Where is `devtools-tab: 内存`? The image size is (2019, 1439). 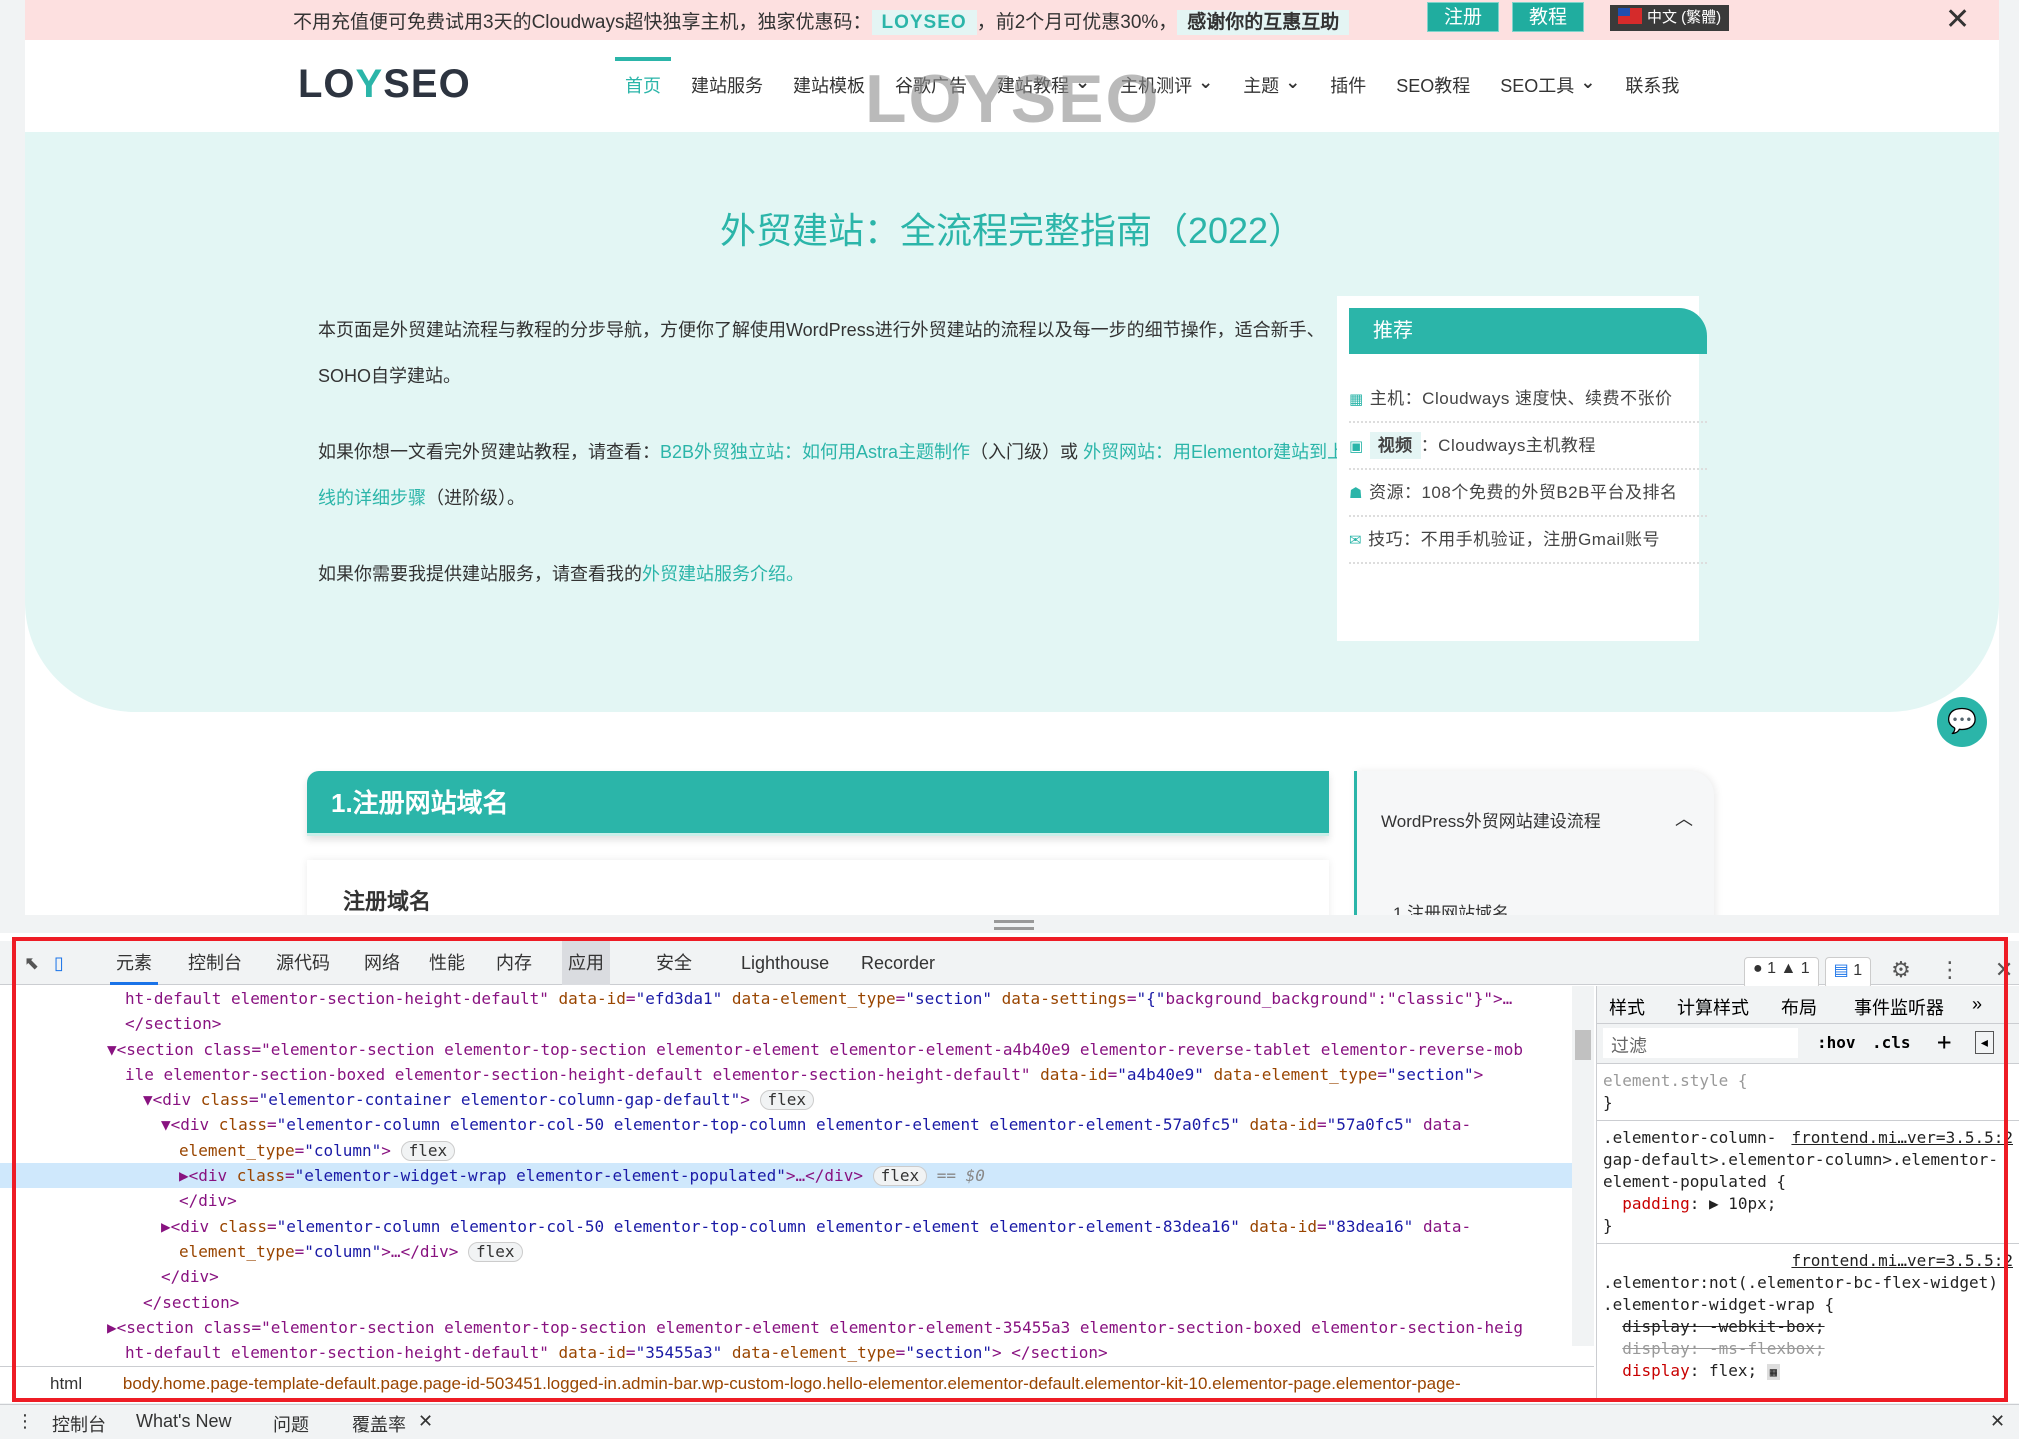 devtools-tab: 内存 is located at coordinates (514, 963).